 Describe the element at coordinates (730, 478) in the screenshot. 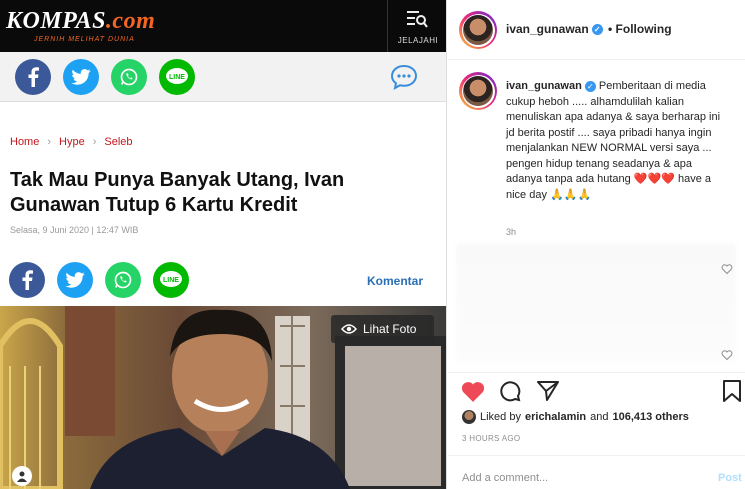

I see `post-comment-button: Post` at that location.